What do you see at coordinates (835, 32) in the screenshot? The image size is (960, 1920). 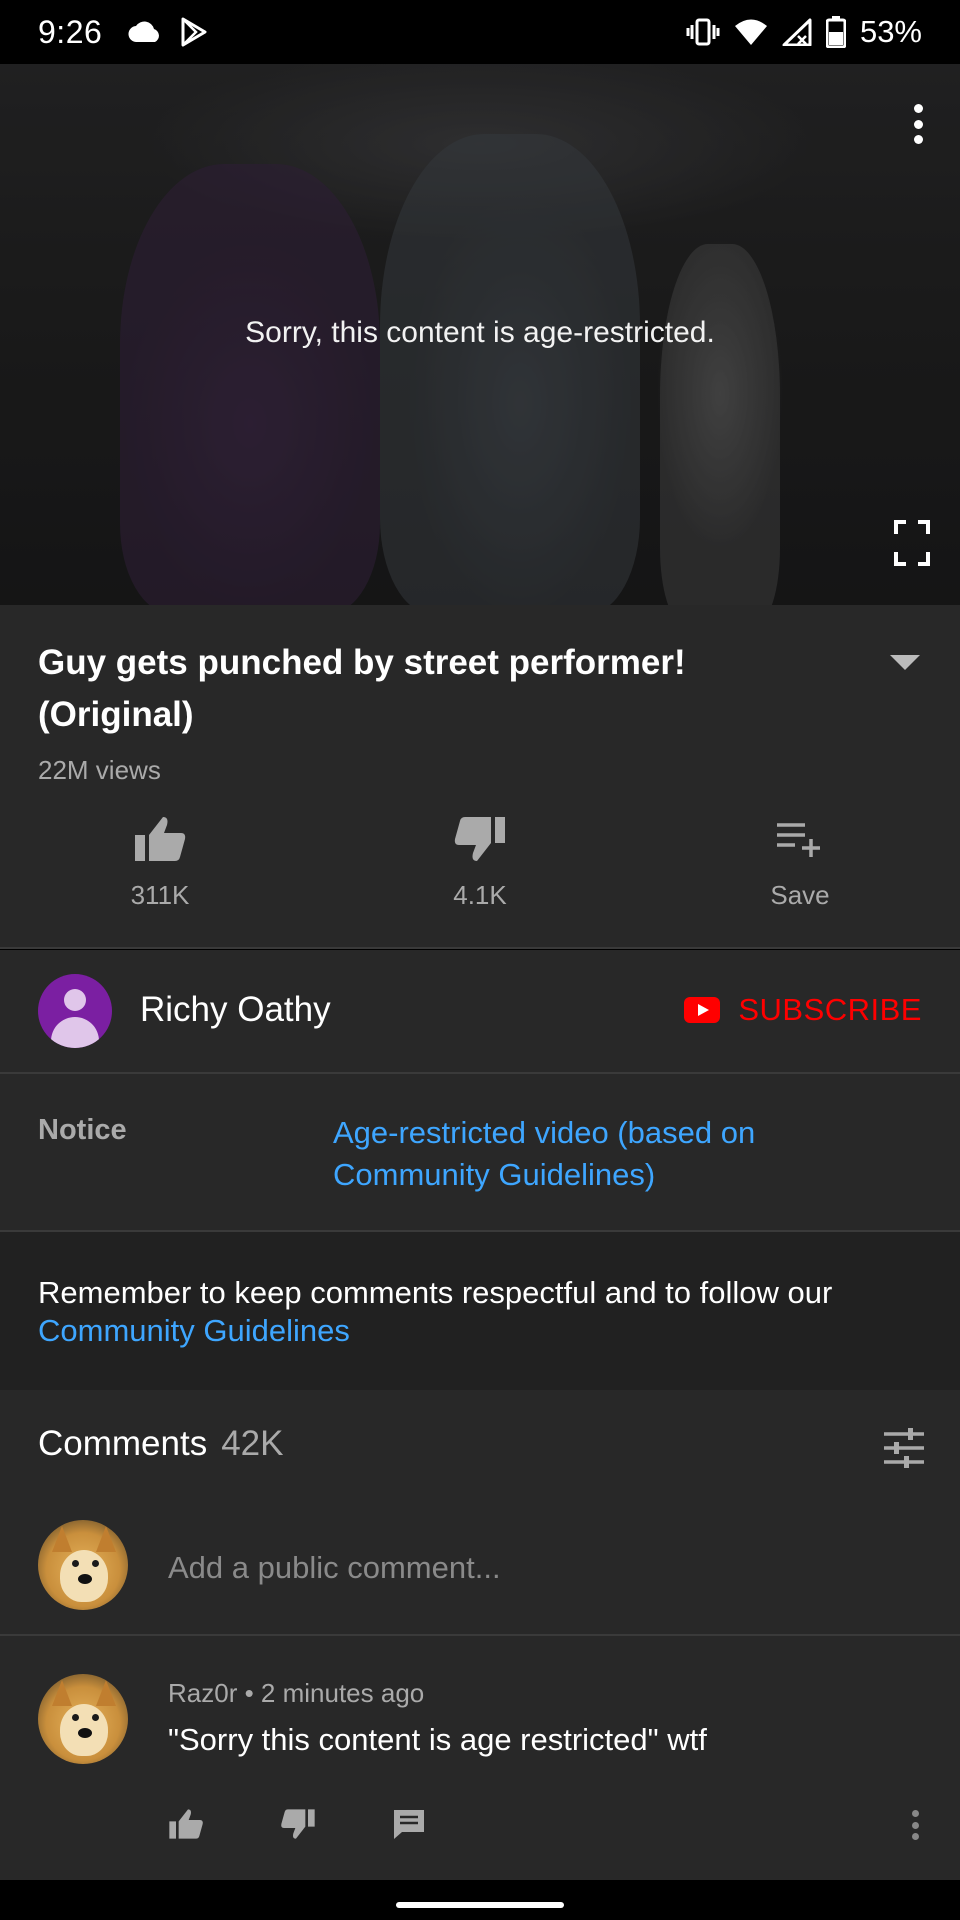 I see `battery-icon` at bounding box center [835, 32].